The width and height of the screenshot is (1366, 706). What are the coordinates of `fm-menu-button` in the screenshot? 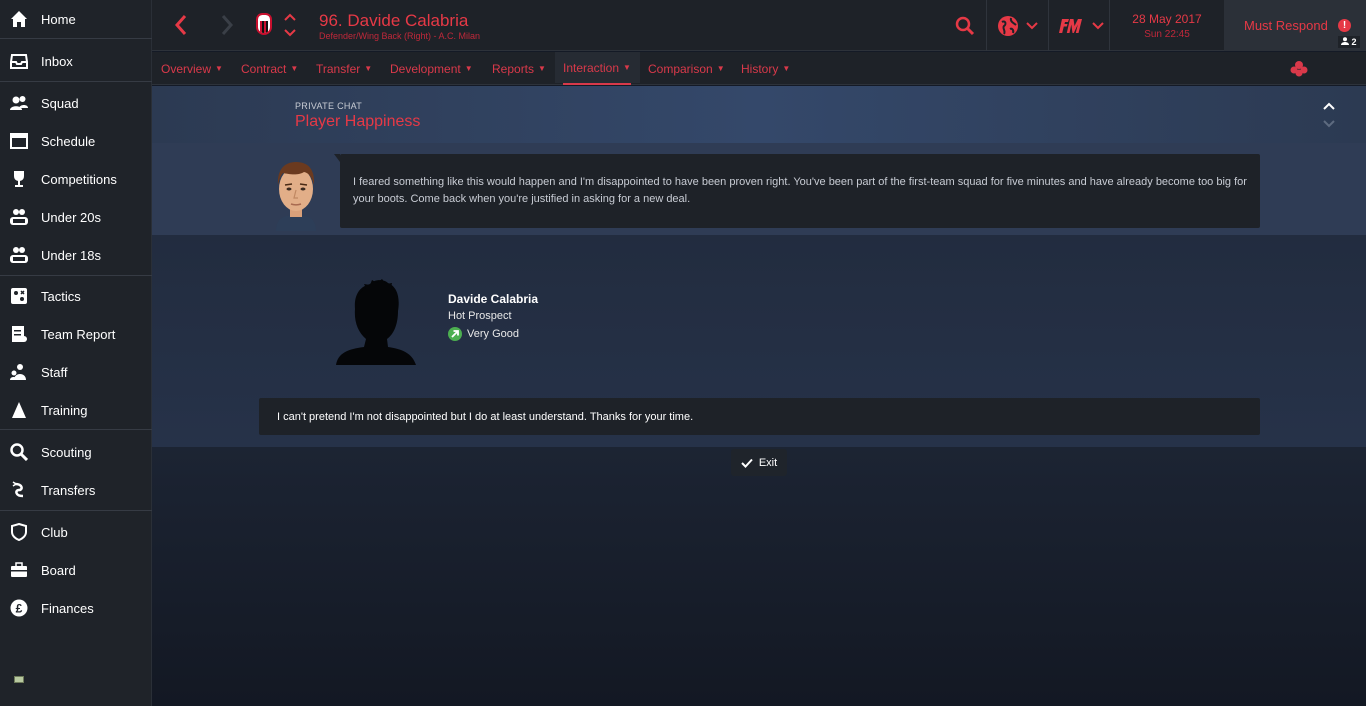 It's located at (1081, 26).